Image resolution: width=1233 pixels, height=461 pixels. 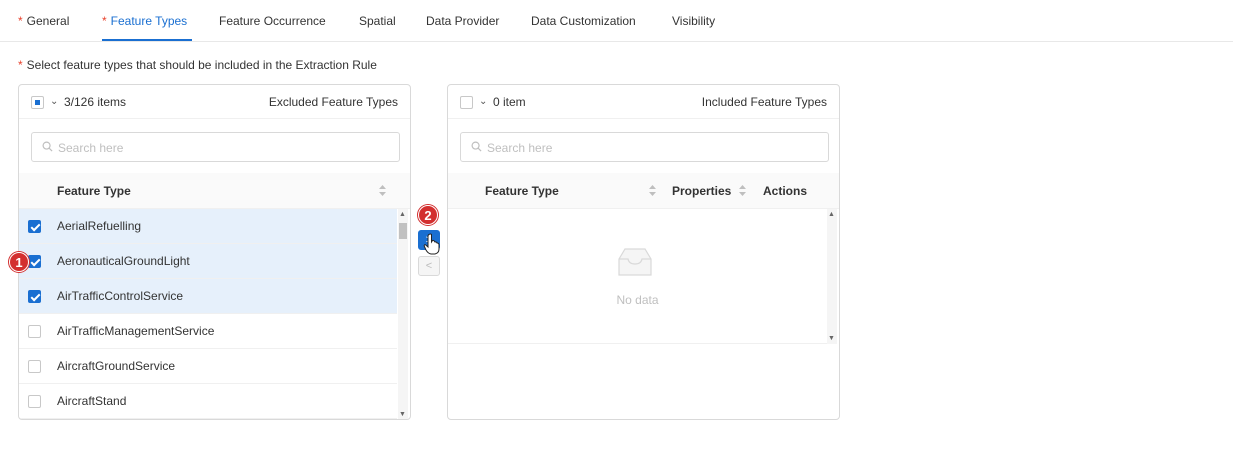 What do you see at coordinates (147, 40) in the screenshot?
I see `active-tab-indicator` at bounding box center [147, 40].